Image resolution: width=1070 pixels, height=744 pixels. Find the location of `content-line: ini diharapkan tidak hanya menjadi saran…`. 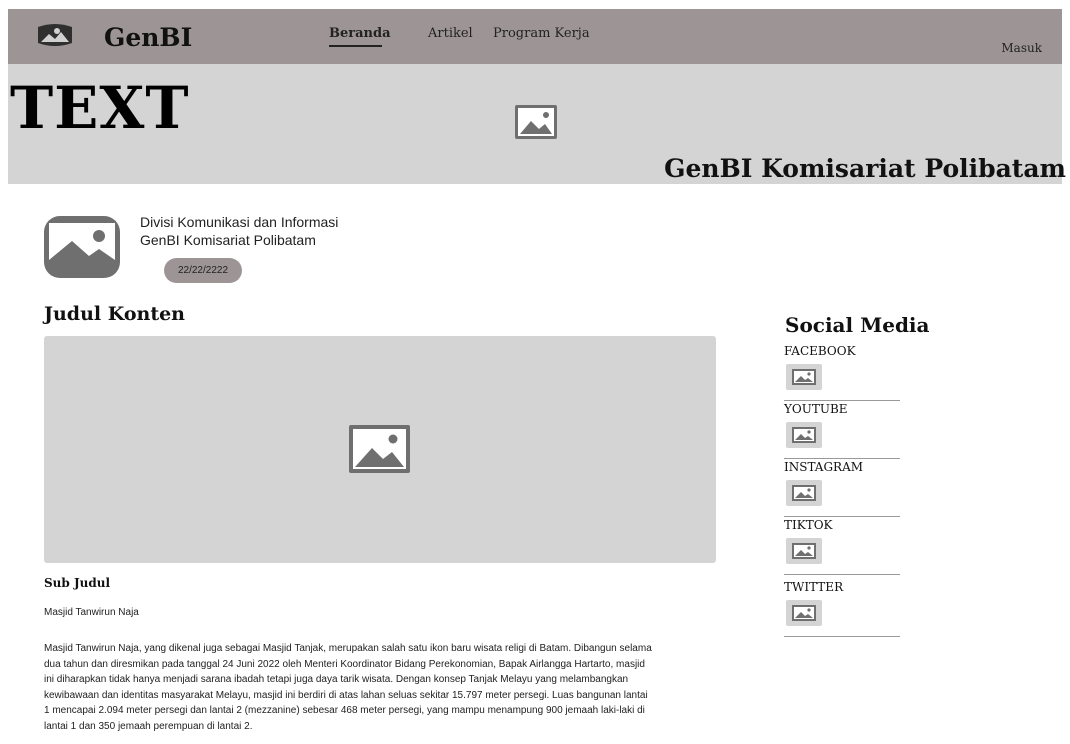

content-line: ini diharapkan tidak hanya menjadi saran… is located at coordinates (336, 680).